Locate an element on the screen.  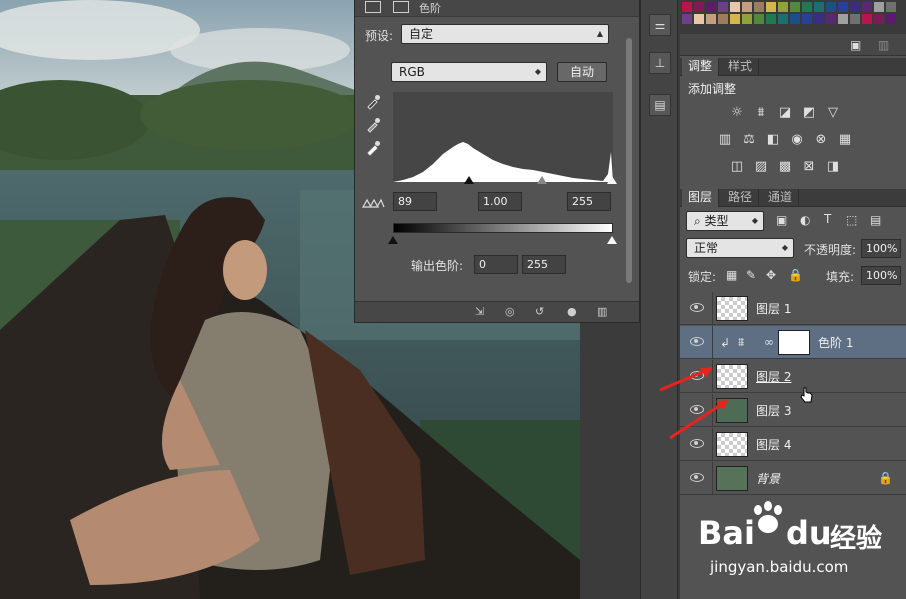
brightness-icon: ☼ is located at coordinates (737, 113).